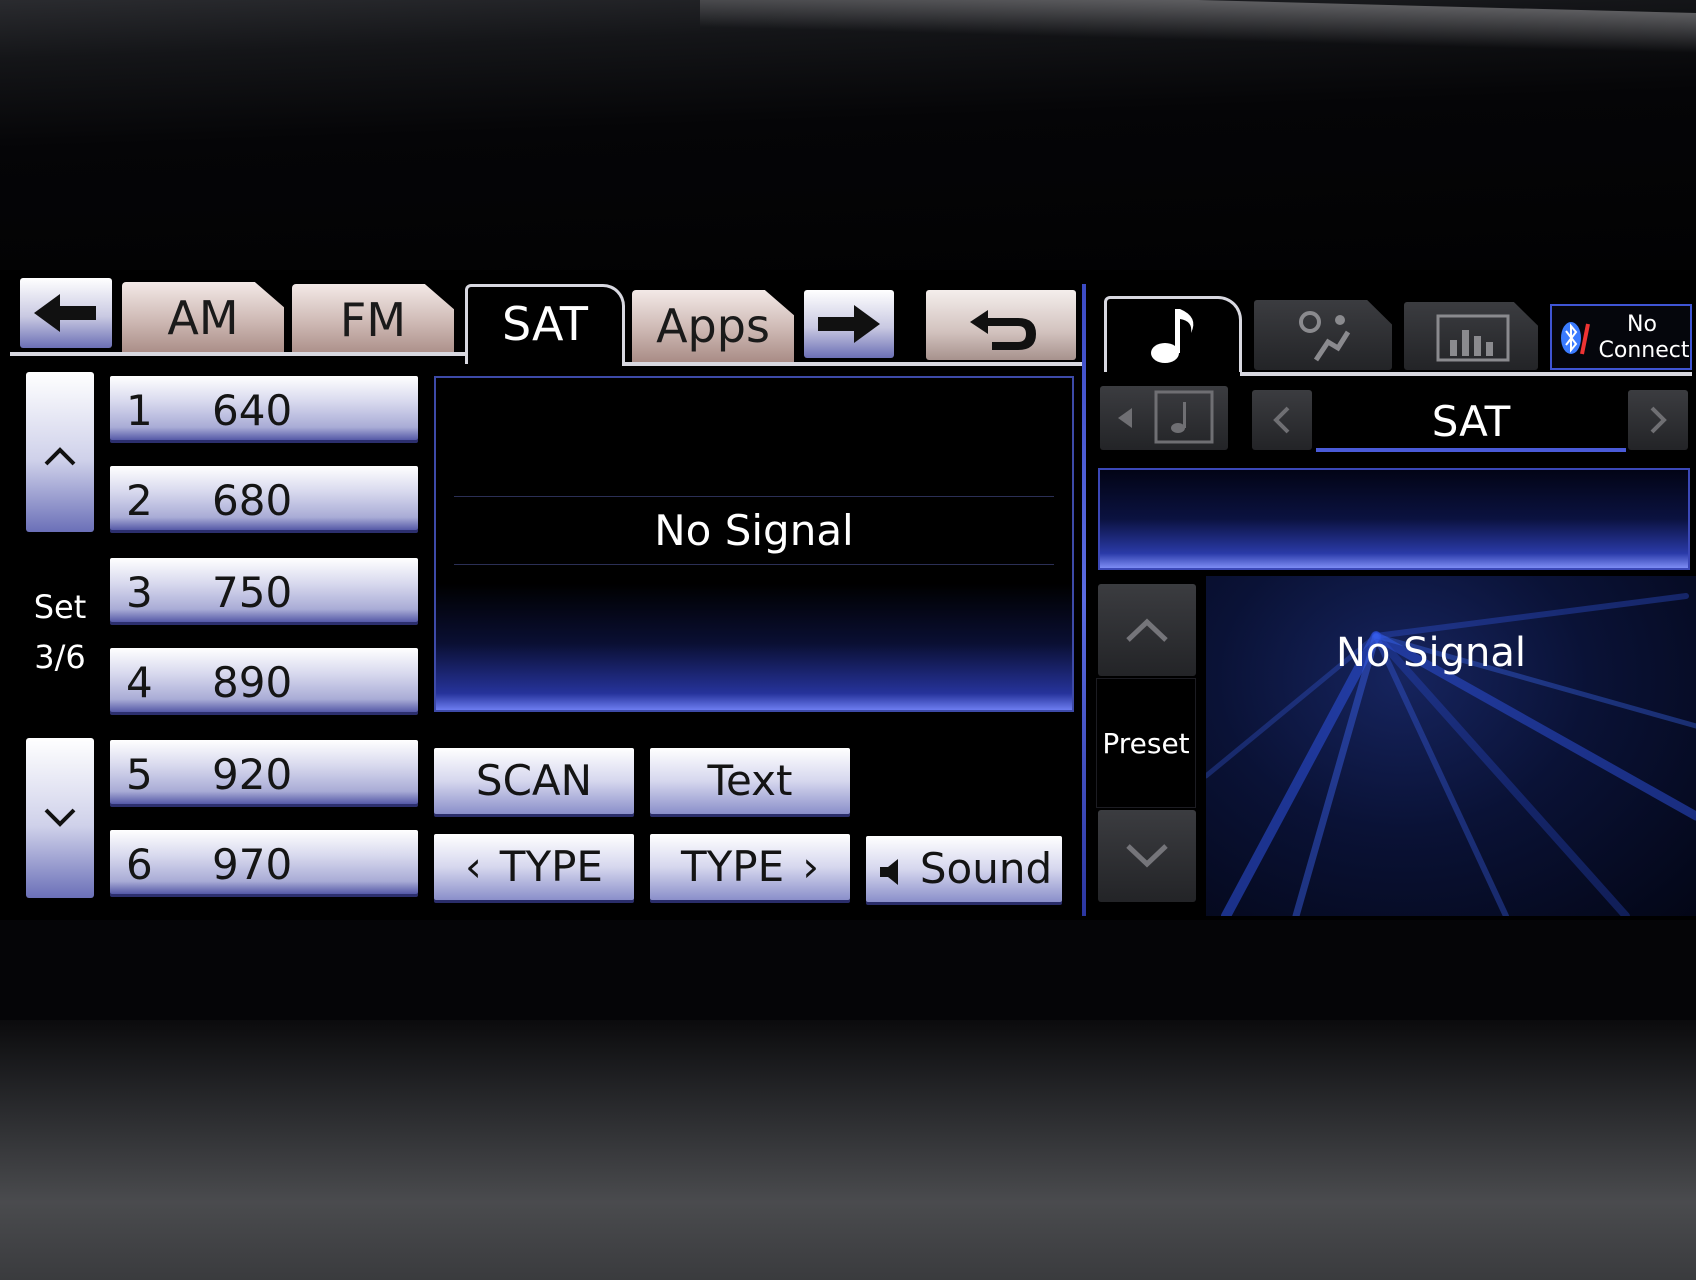 Image resolution: width=1696 pixels, height=1280 pixels. I want to click on preset-label: Preset, so click(1146, 743).